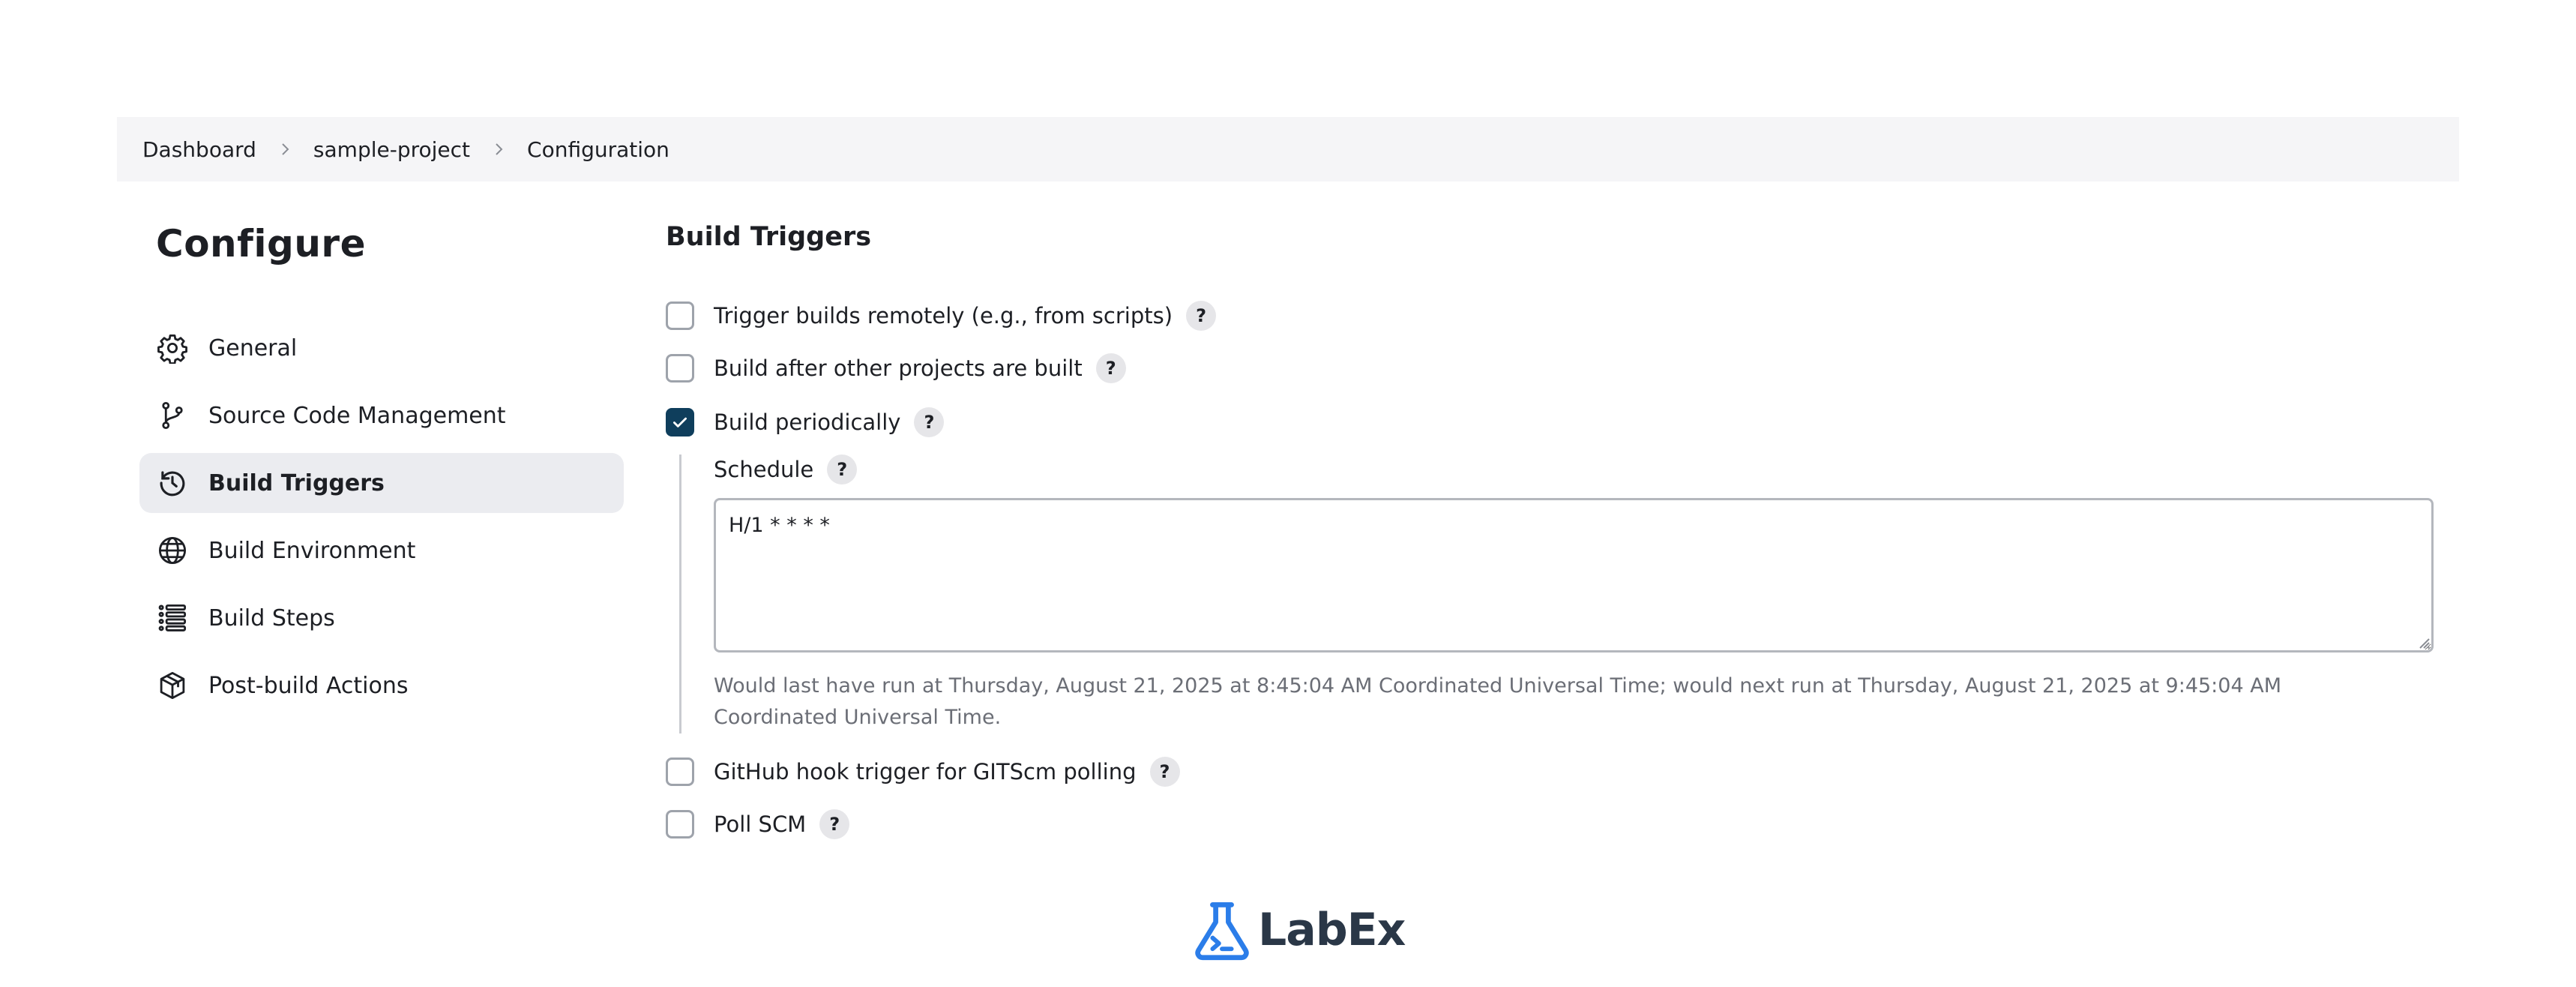 Image resolution: width=2576 pixels, height=987 pixels. I want to click on sidebar-item-label: Build Steps, so click(271, 618).